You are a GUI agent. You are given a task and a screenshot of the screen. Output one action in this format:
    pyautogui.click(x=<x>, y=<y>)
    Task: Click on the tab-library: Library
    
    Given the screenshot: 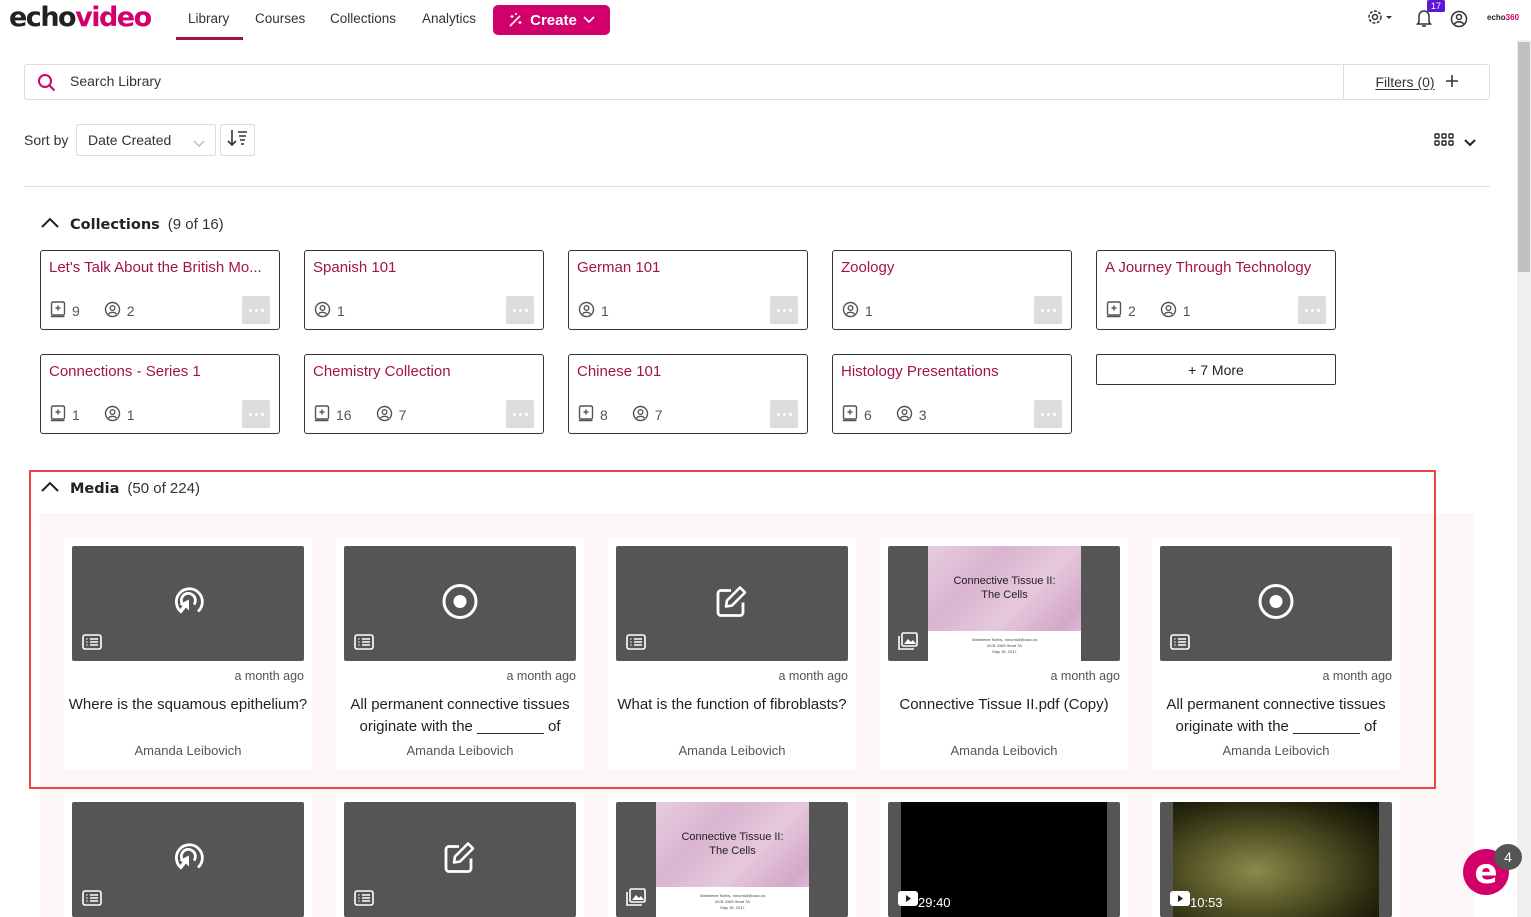 What is the action you would take?
    pyautogui.click(x=208, y=18)
    